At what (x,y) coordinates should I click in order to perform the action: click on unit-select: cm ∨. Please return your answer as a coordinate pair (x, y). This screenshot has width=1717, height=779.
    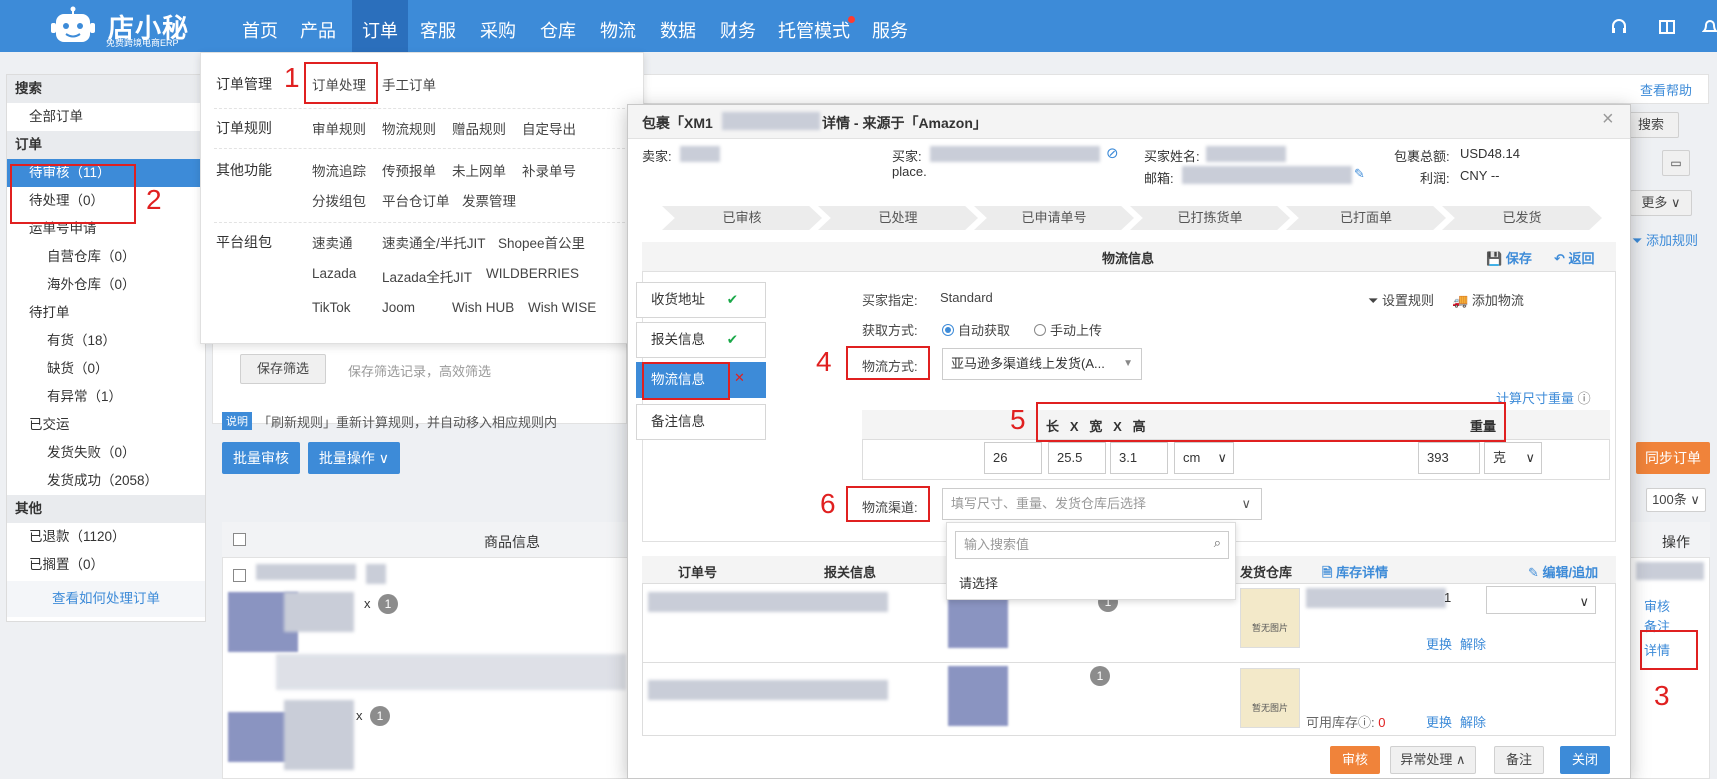
    Looking at the image, I should click on (1204, 458).